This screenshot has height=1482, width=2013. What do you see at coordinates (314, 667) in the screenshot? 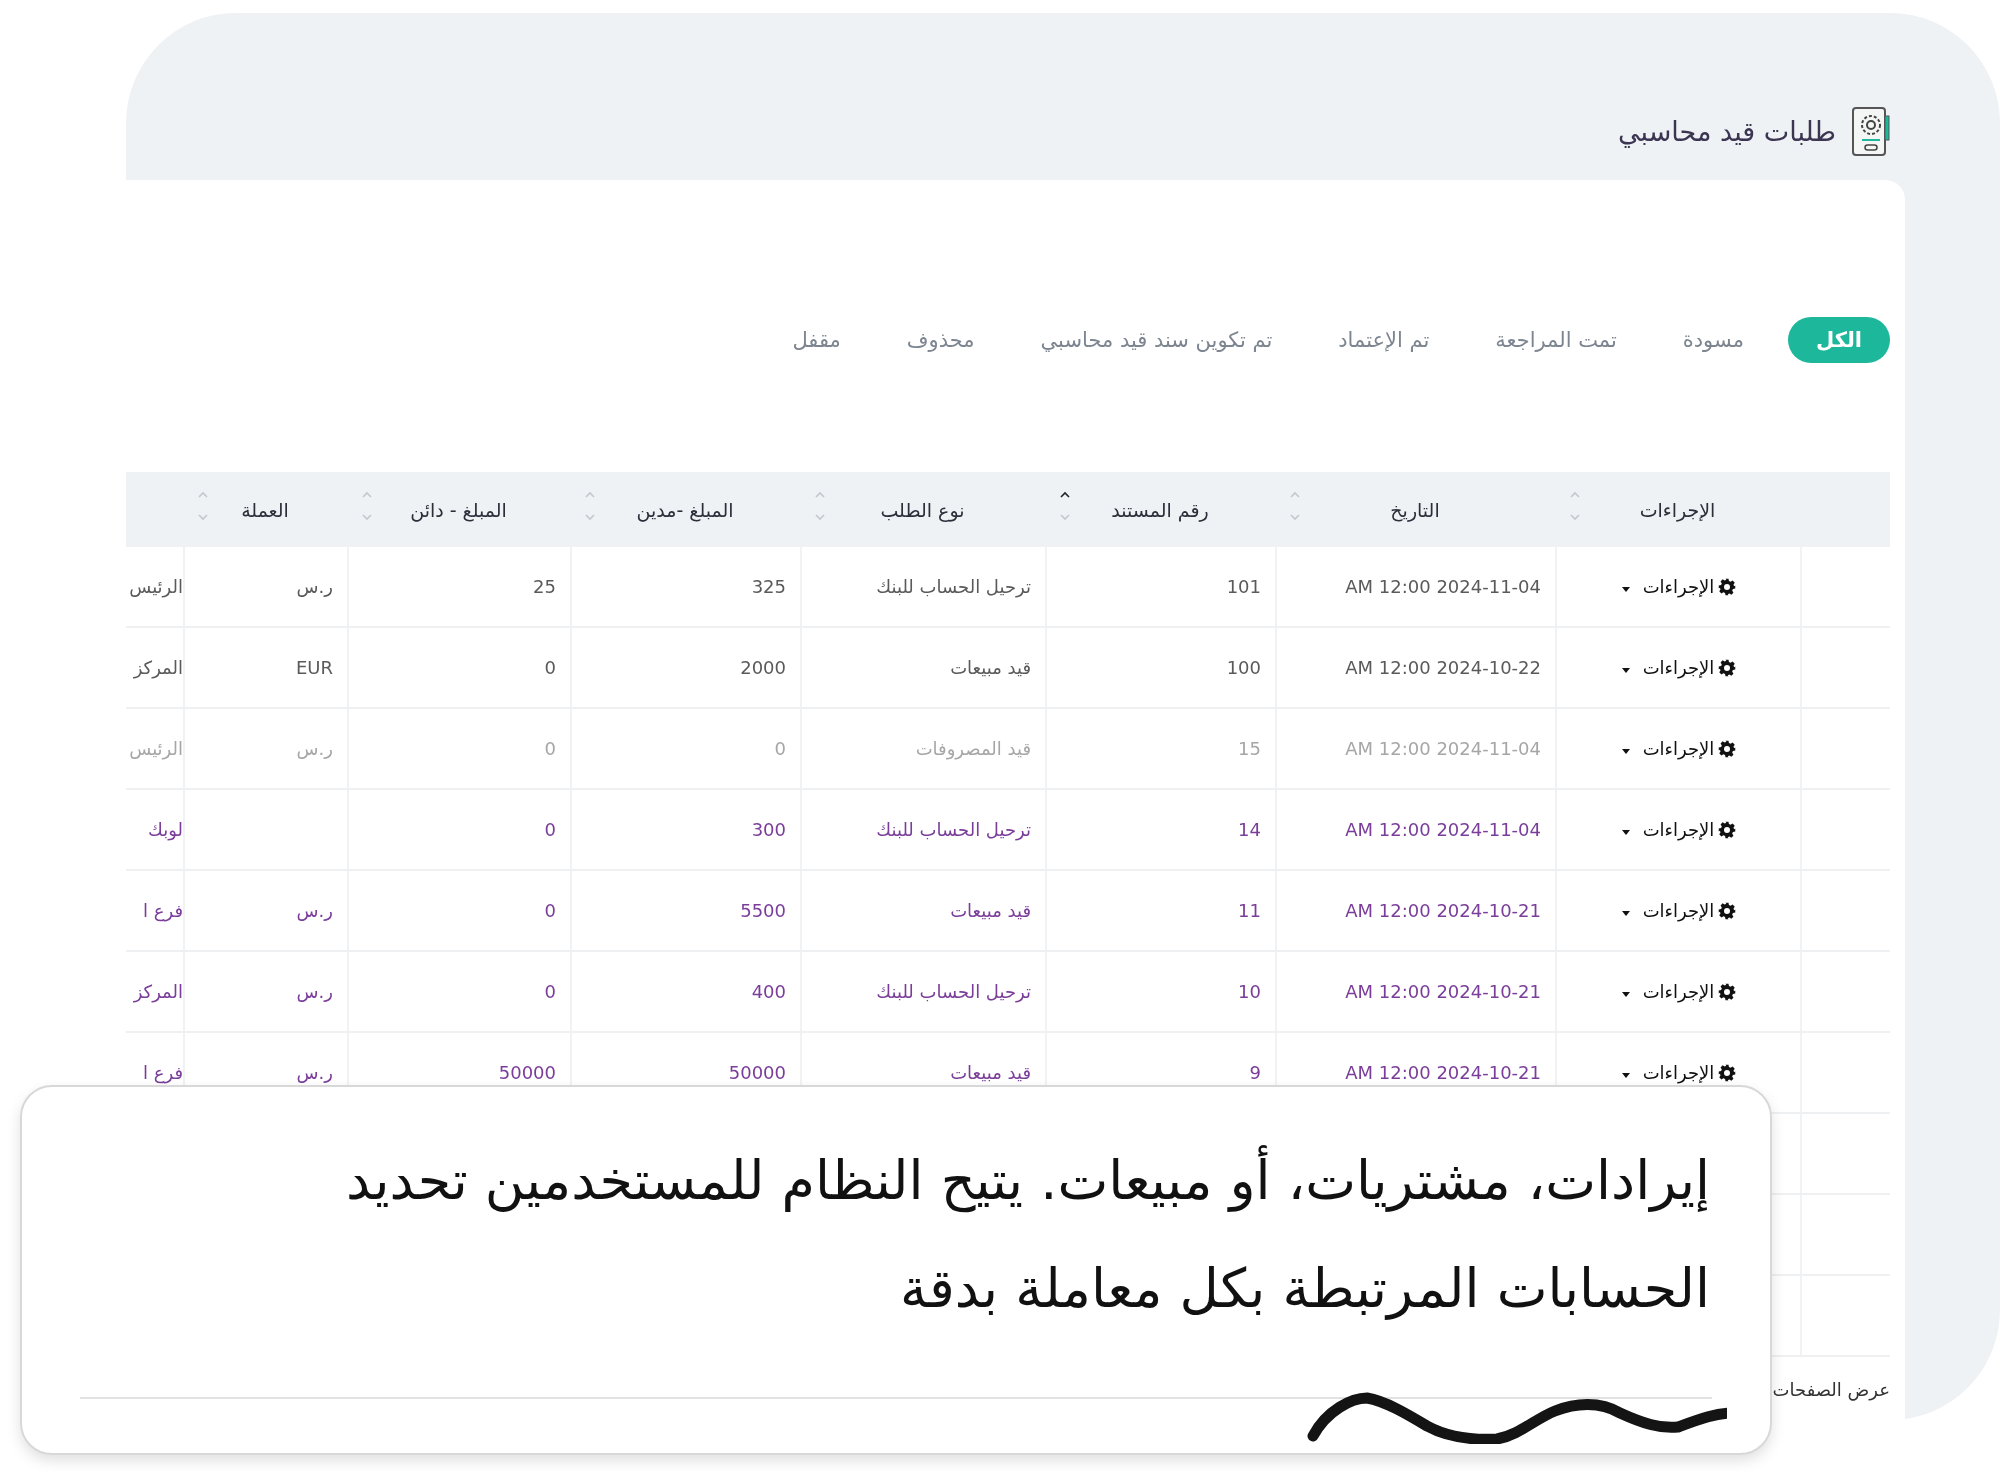
I see `currency-cell: EUR` at bounding box center [314, 667].